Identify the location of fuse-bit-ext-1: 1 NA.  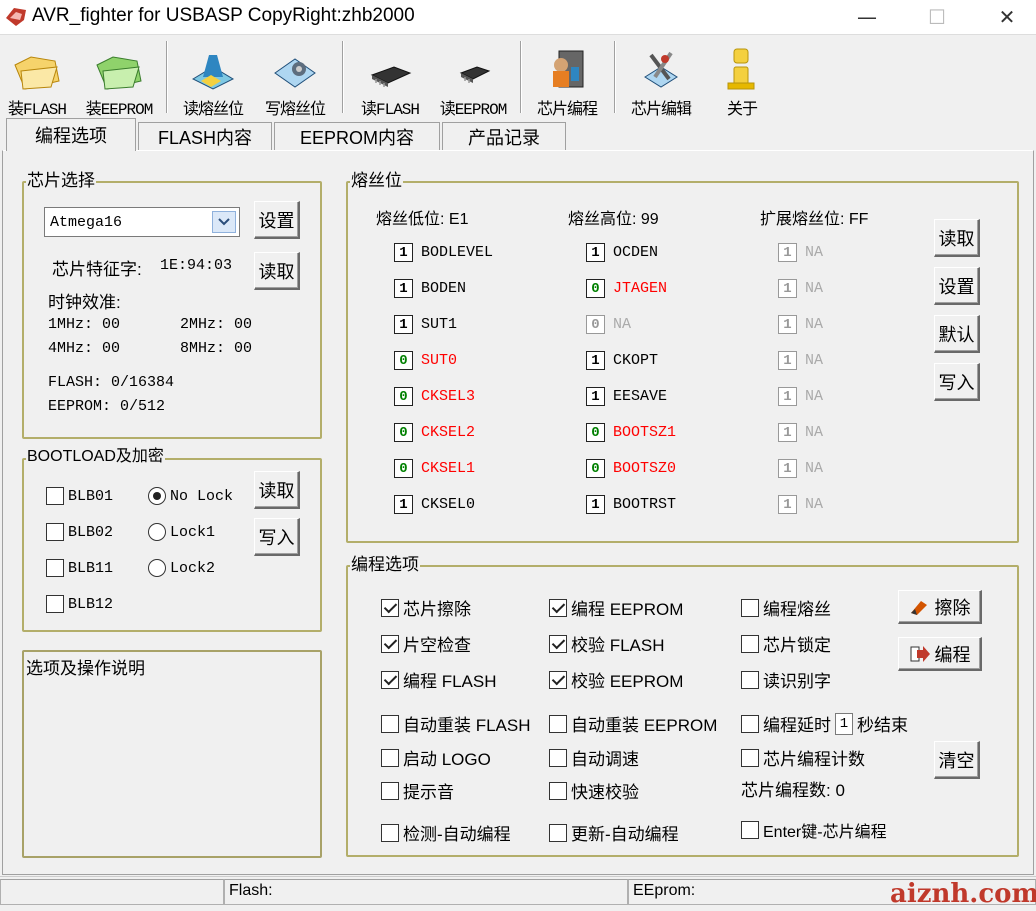
(800, 288).